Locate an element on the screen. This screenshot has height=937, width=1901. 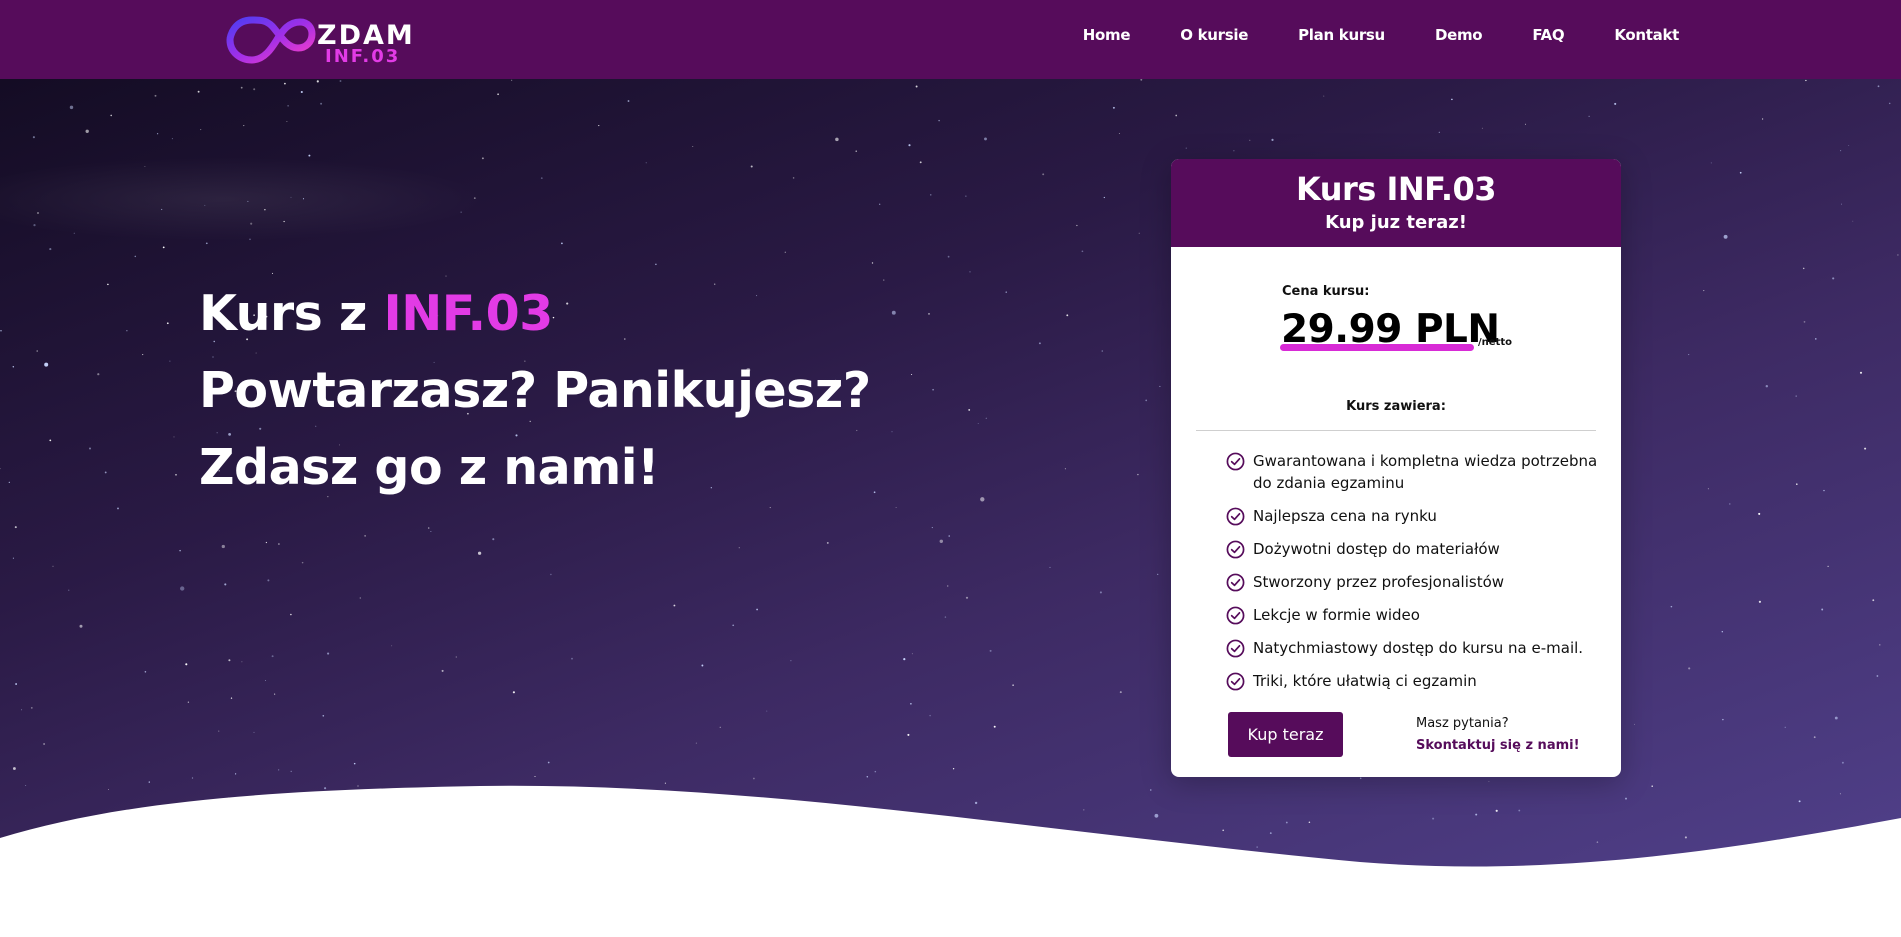
divider is located at coordinates (1396, 430).